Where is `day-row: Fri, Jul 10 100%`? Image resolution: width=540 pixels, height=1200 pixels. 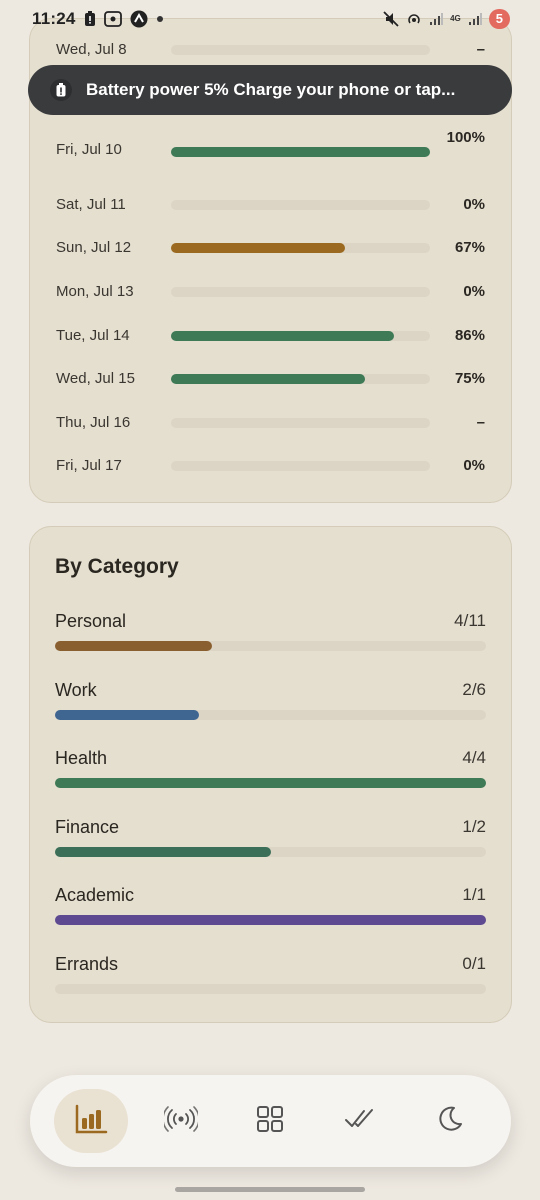
day-row: Fri, Jul 10 100% is located at coordinates (270, 149).